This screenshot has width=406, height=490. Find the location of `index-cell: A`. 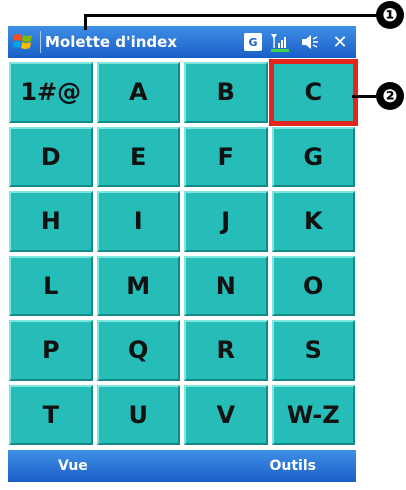

index-cell: A is located at coordinates (138, 92).